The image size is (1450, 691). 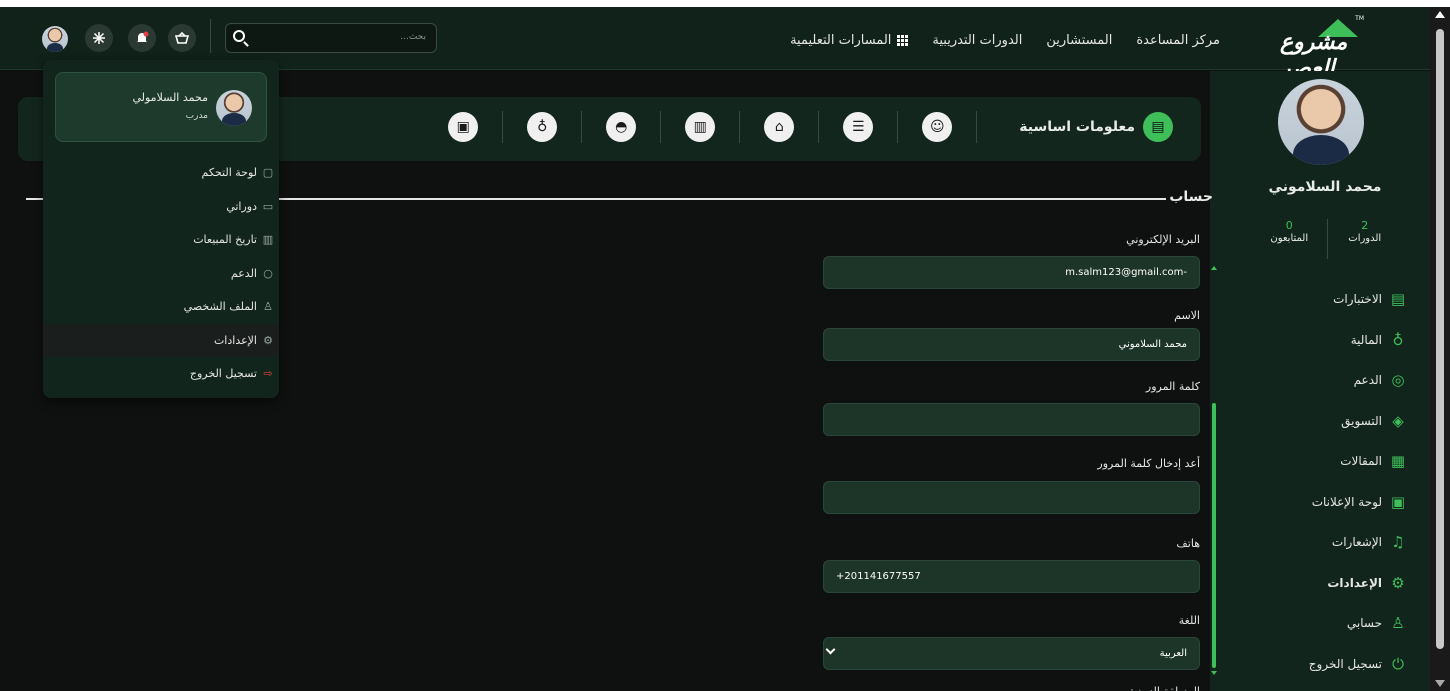 What do you see at coordinates (161, 307) in the screenshot?
I see `dropdown-item-profile: ♙ الملف الشخصي` at bounding box center [161, 307].